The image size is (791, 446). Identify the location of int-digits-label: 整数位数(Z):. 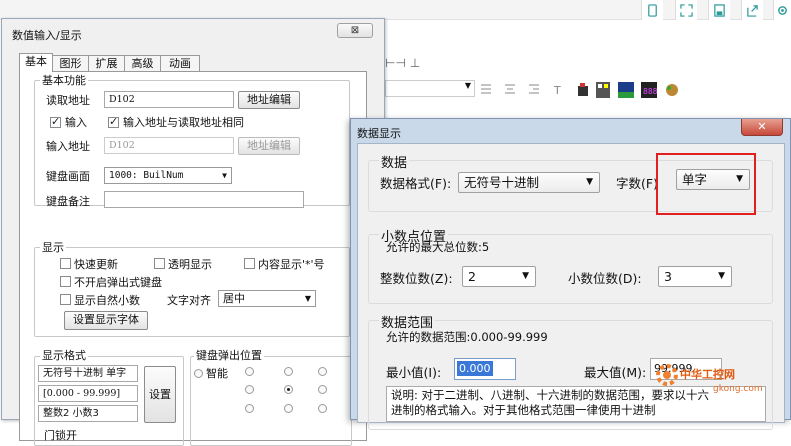
(416, 278).